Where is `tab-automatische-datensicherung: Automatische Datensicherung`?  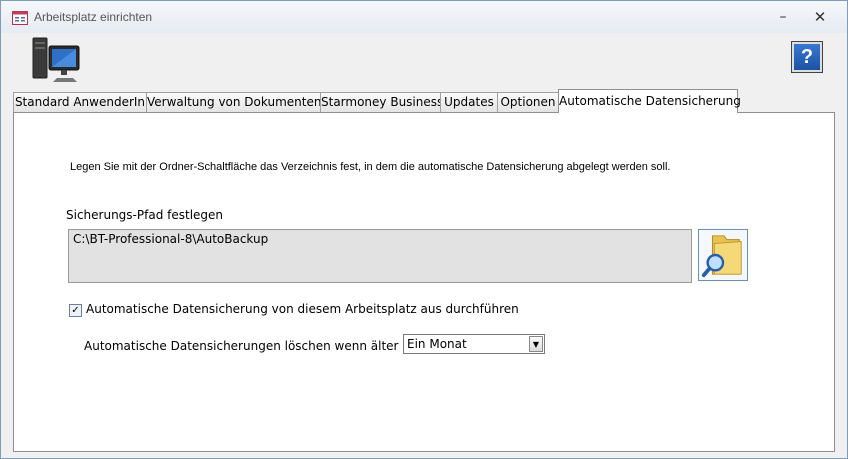
tab-automatische-datensicherung: Automatische Datensicherung is located at coordinates (649, 101).